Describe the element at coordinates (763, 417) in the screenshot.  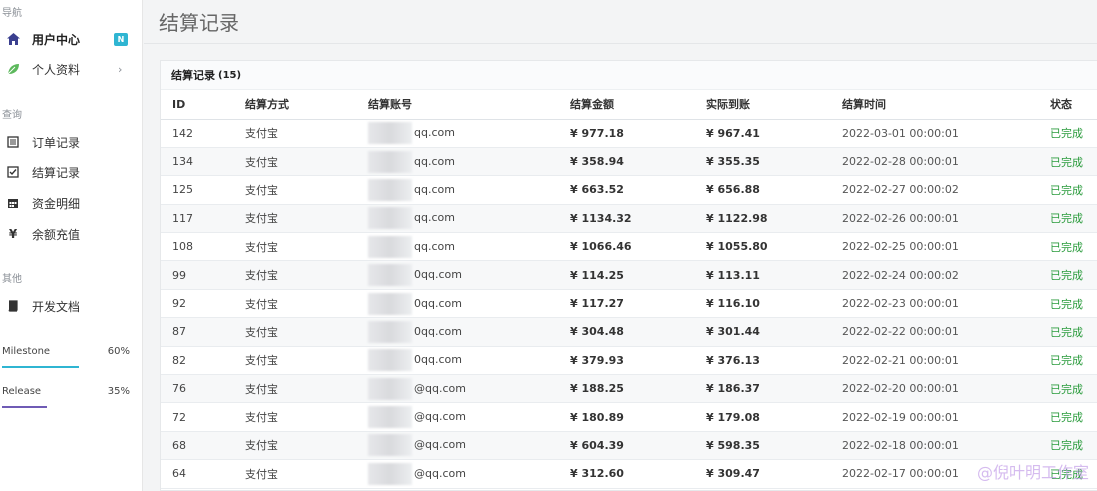
I see `cell-actual: ¥ 179.08` at that location.